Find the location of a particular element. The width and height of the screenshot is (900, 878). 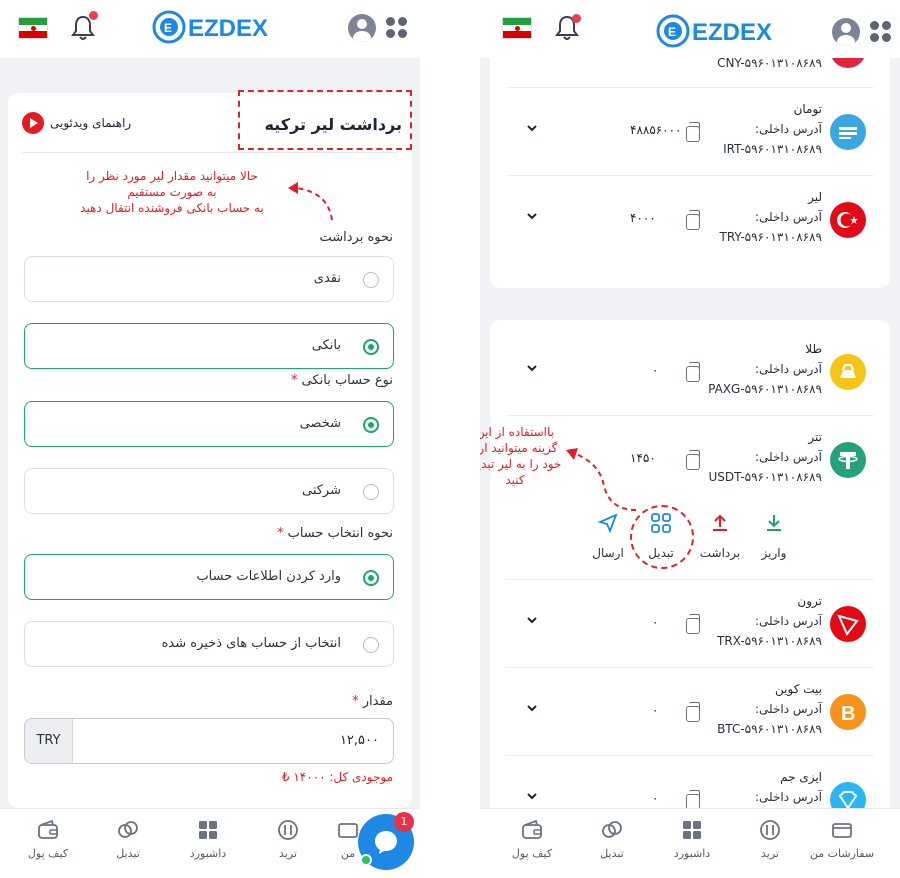

amount-value: ۱۲,۵۰۰ is located at coordinates (359, 740).